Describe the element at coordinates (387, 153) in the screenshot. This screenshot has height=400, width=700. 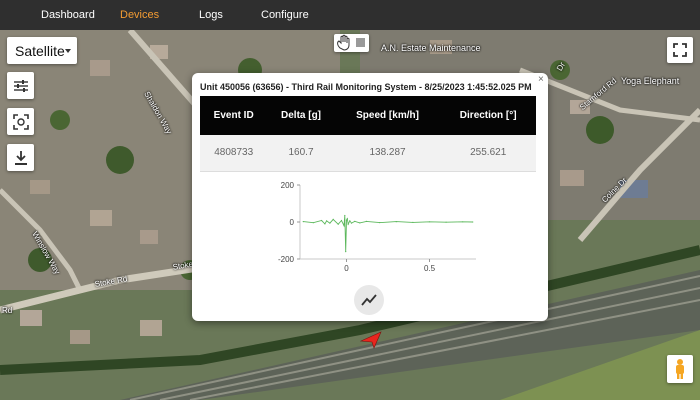
I see `cell-speed: 138.287` at that location.